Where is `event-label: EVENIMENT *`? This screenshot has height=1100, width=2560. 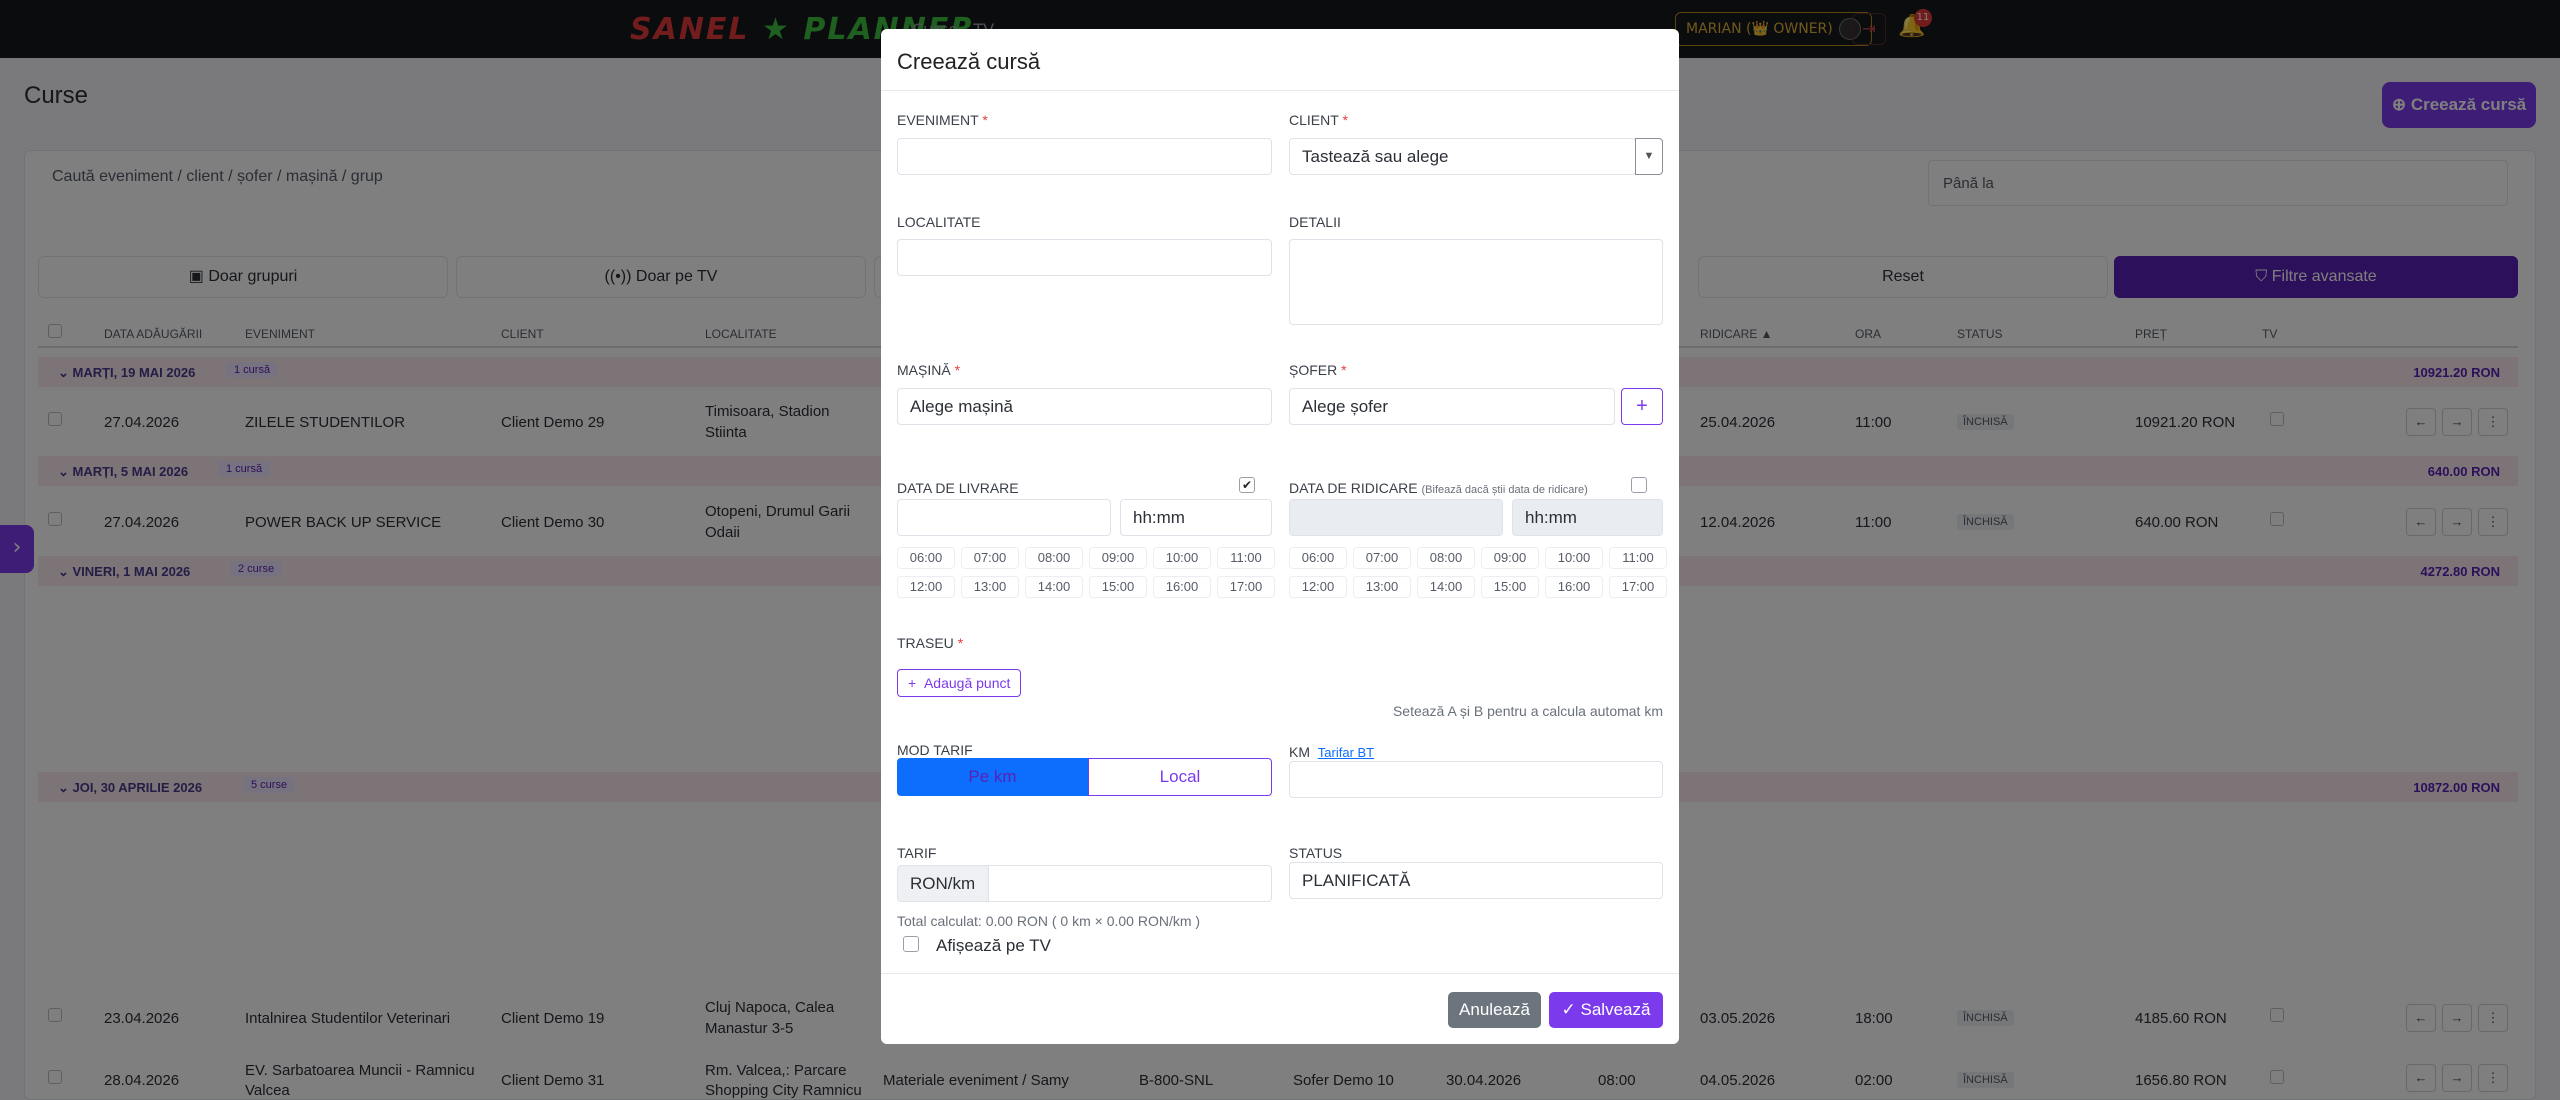
event-label: EVENIMENT * is located at coordinates (942, 120).